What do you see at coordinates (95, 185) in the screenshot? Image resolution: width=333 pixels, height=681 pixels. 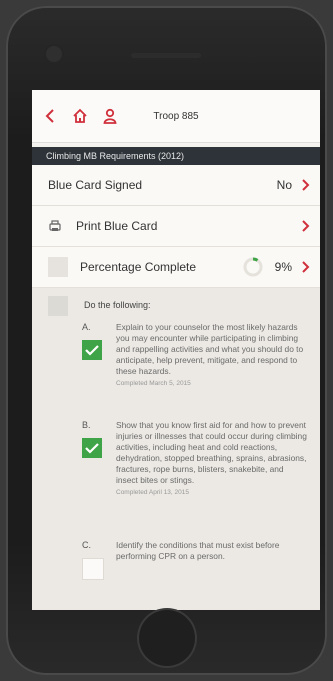 I see `row-label: Blue Card Signed` at bounding box center [95, 185].